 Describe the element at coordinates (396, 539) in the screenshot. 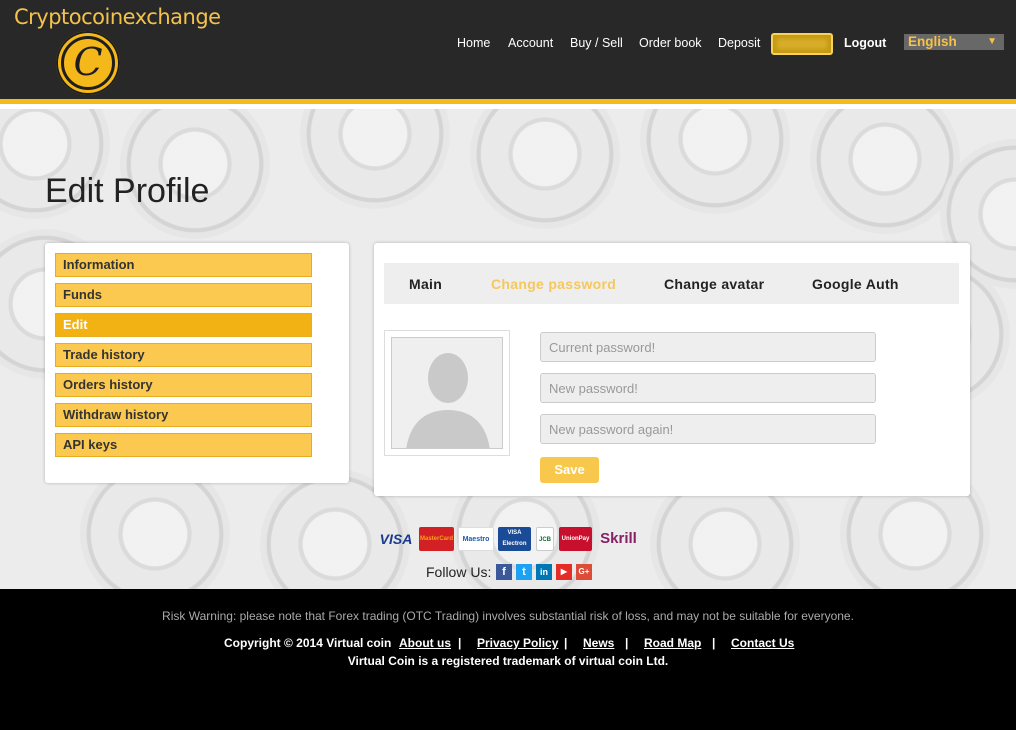

I see `visa-logo: VISA` at that location.